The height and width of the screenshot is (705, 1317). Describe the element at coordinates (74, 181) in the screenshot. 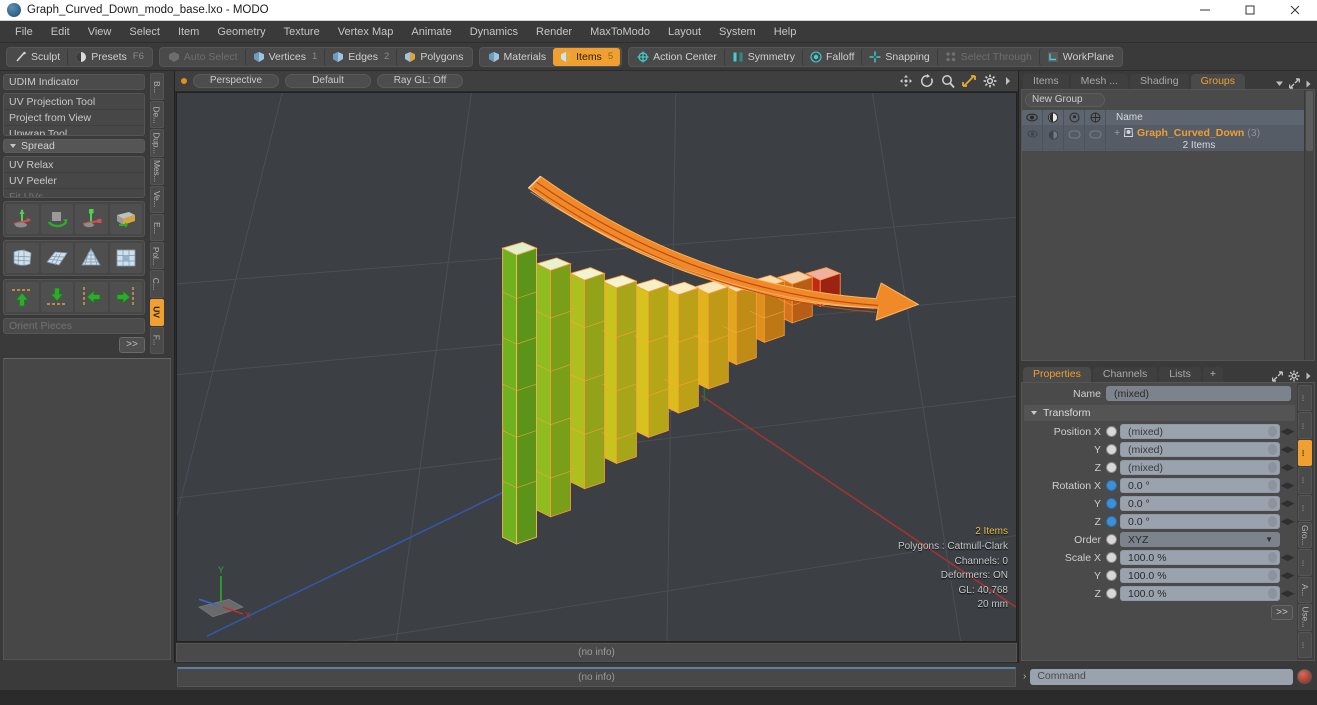

I see `uv-peeler-item: UV Peeler` at that location.